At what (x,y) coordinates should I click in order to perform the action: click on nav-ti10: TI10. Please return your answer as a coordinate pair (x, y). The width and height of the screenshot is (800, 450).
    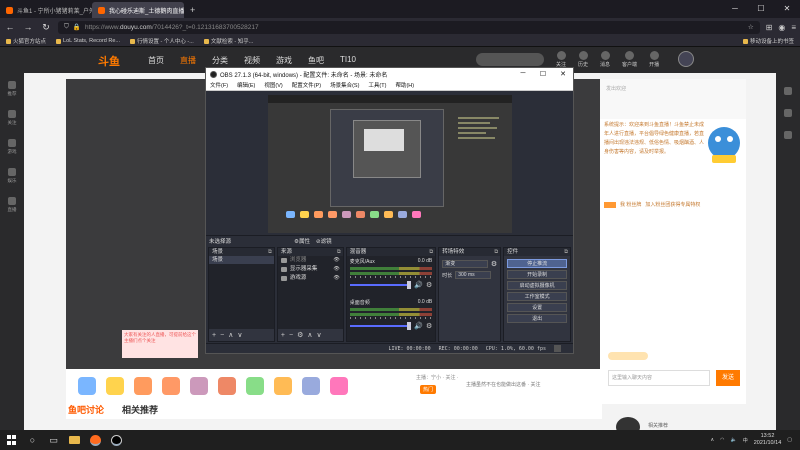
    Looking at the image, I should click on (348, 60).